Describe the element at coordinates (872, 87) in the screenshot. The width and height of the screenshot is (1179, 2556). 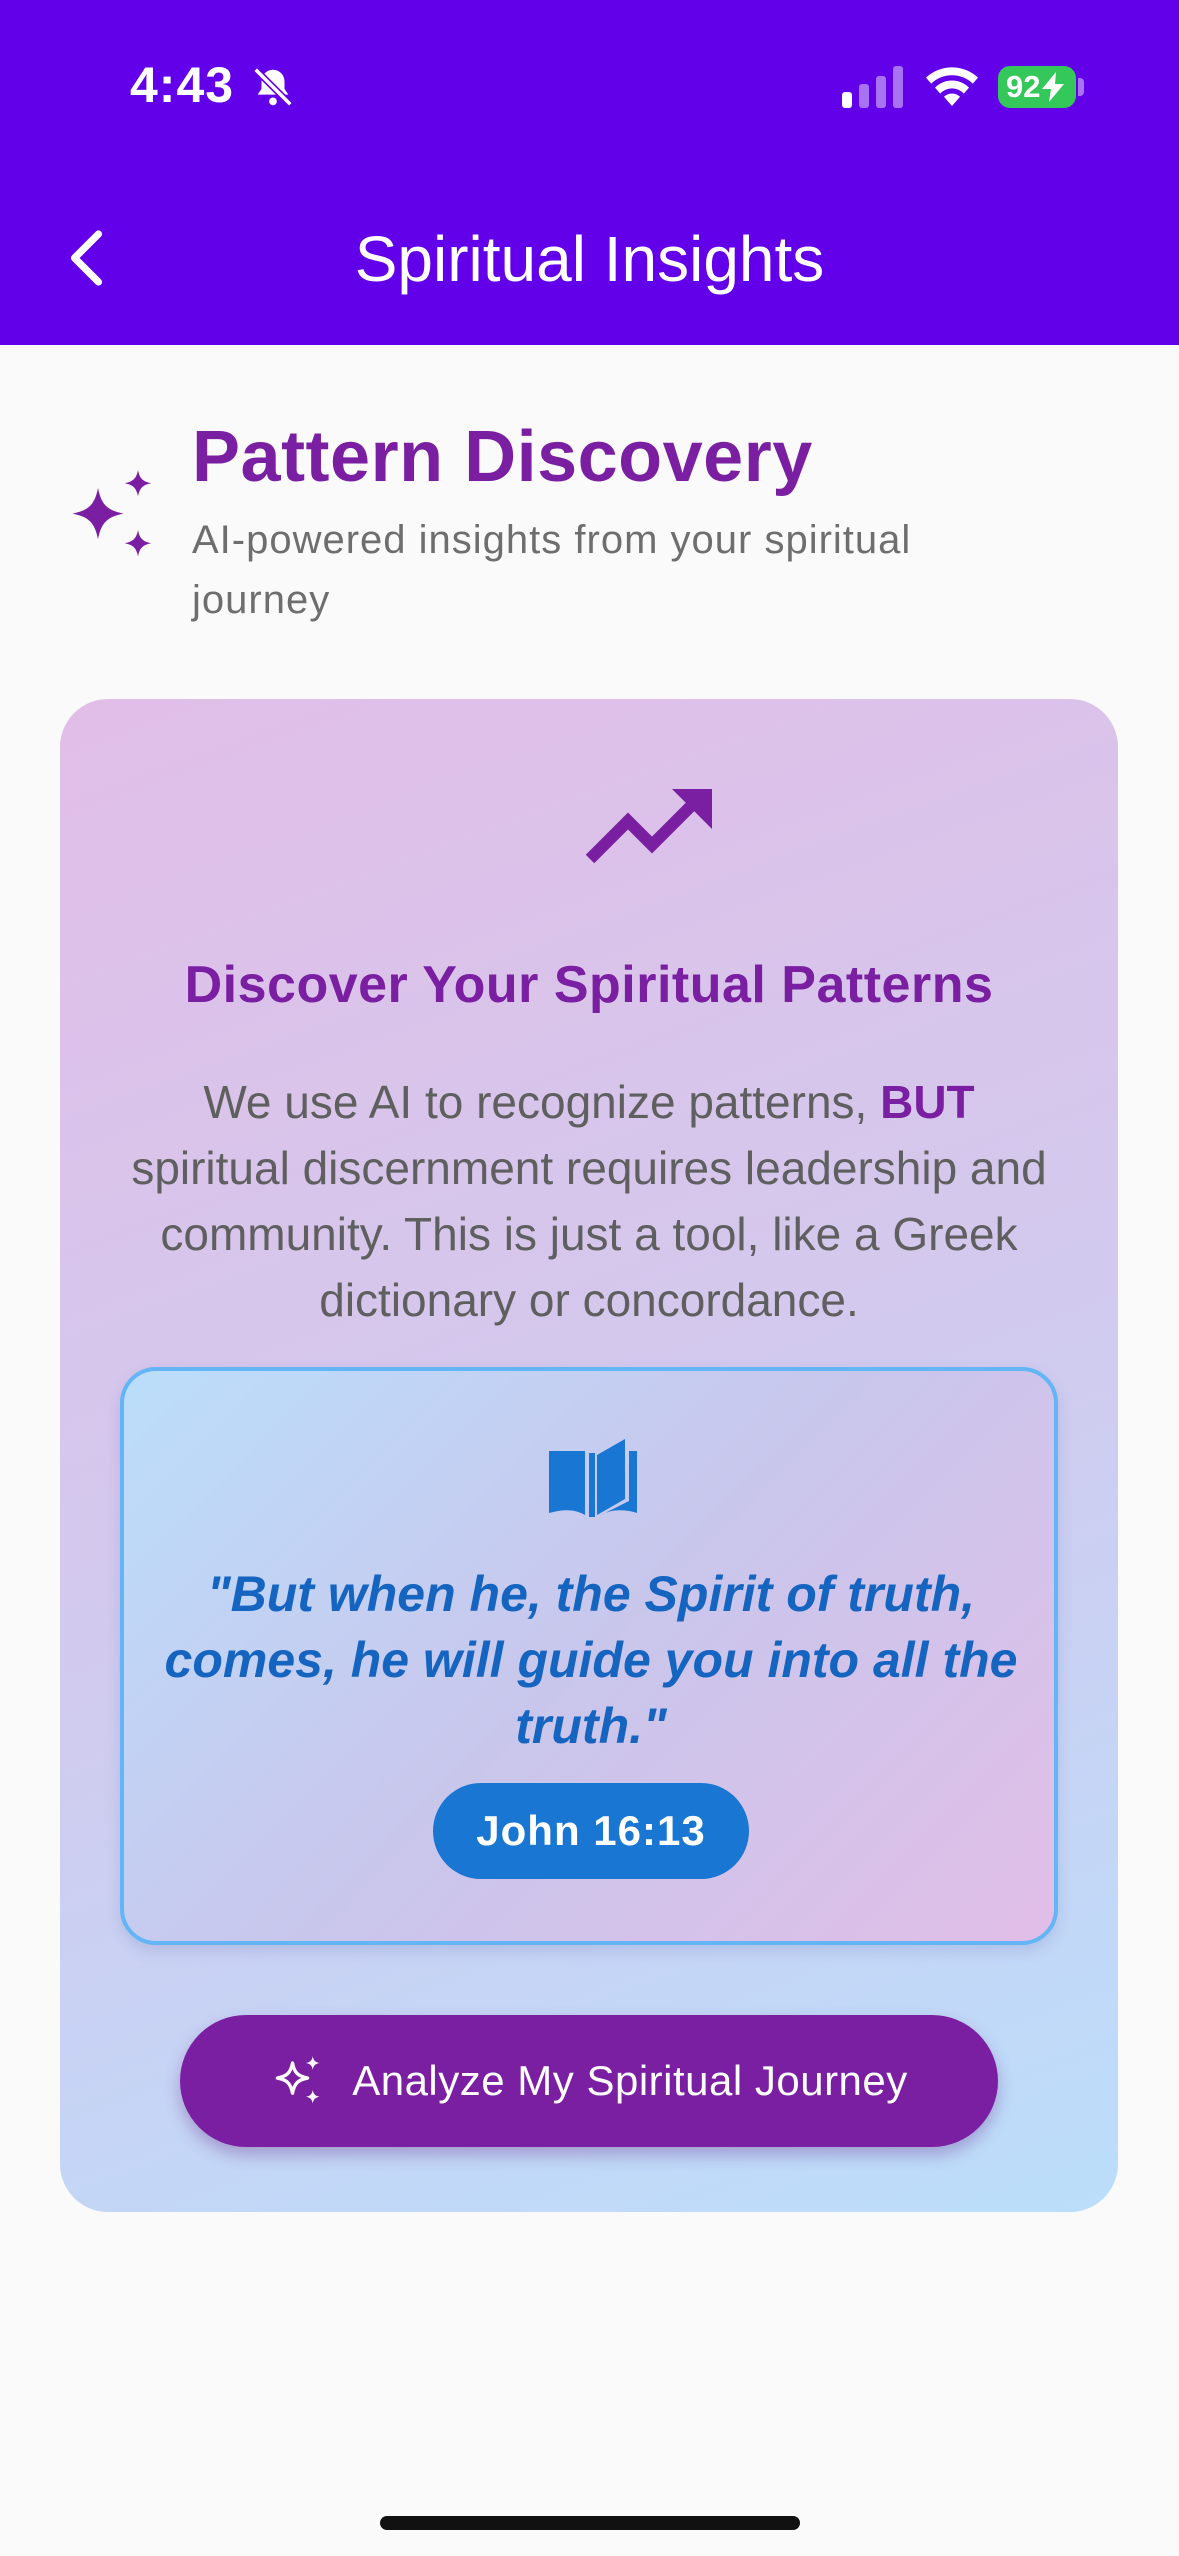
I see `signal-icon` at that location.